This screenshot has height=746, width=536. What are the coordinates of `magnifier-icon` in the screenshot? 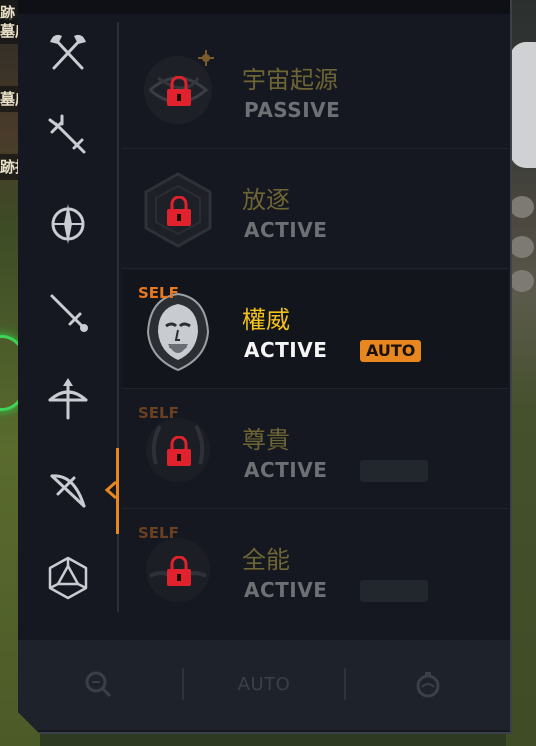 It's located at (98, 684).